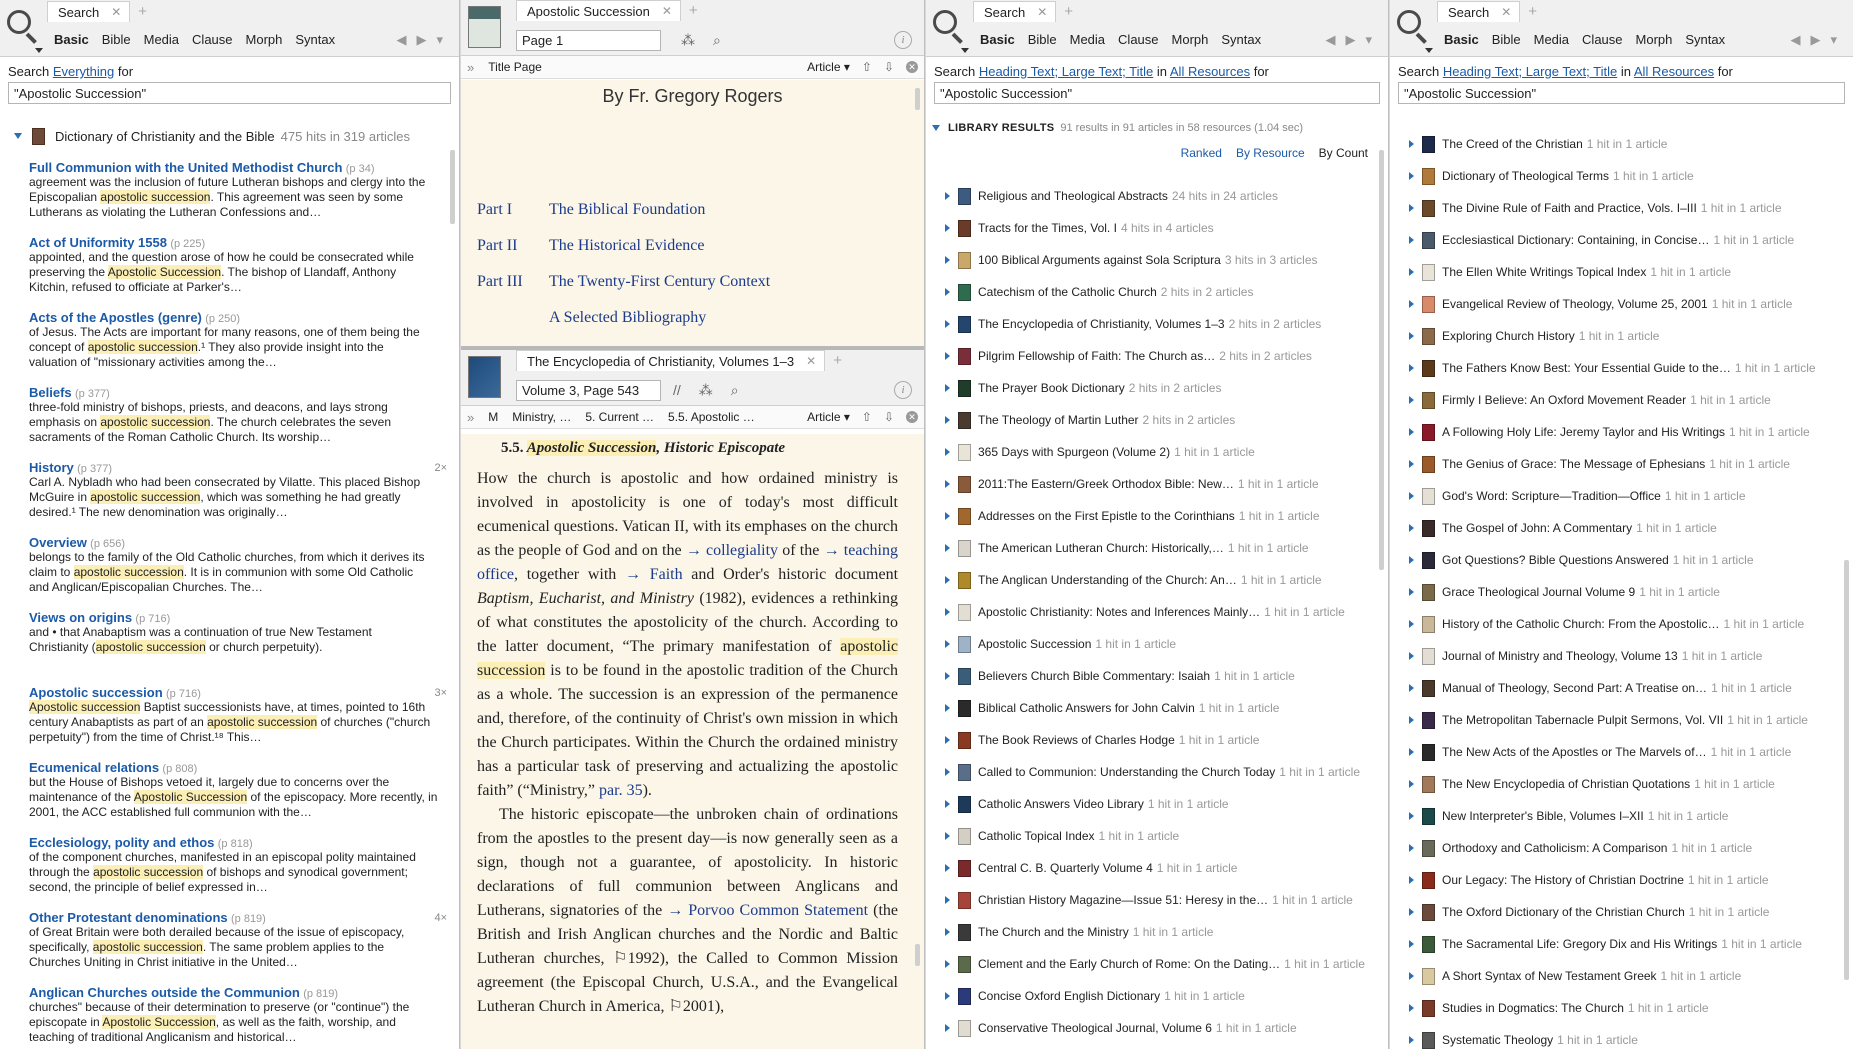 This screenshot has height=1049, width=1853. What do you see at coordinates (1074, 452) in the screenshot?
I see `resource-title: 365 Days with Spurgeon (Volume 2)` at bounding box center [1074, 452].